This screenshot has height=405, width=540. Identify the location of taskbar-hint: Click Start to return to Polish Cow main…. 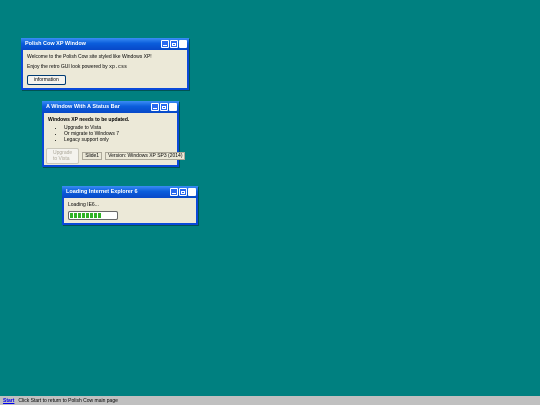
(68, 400).